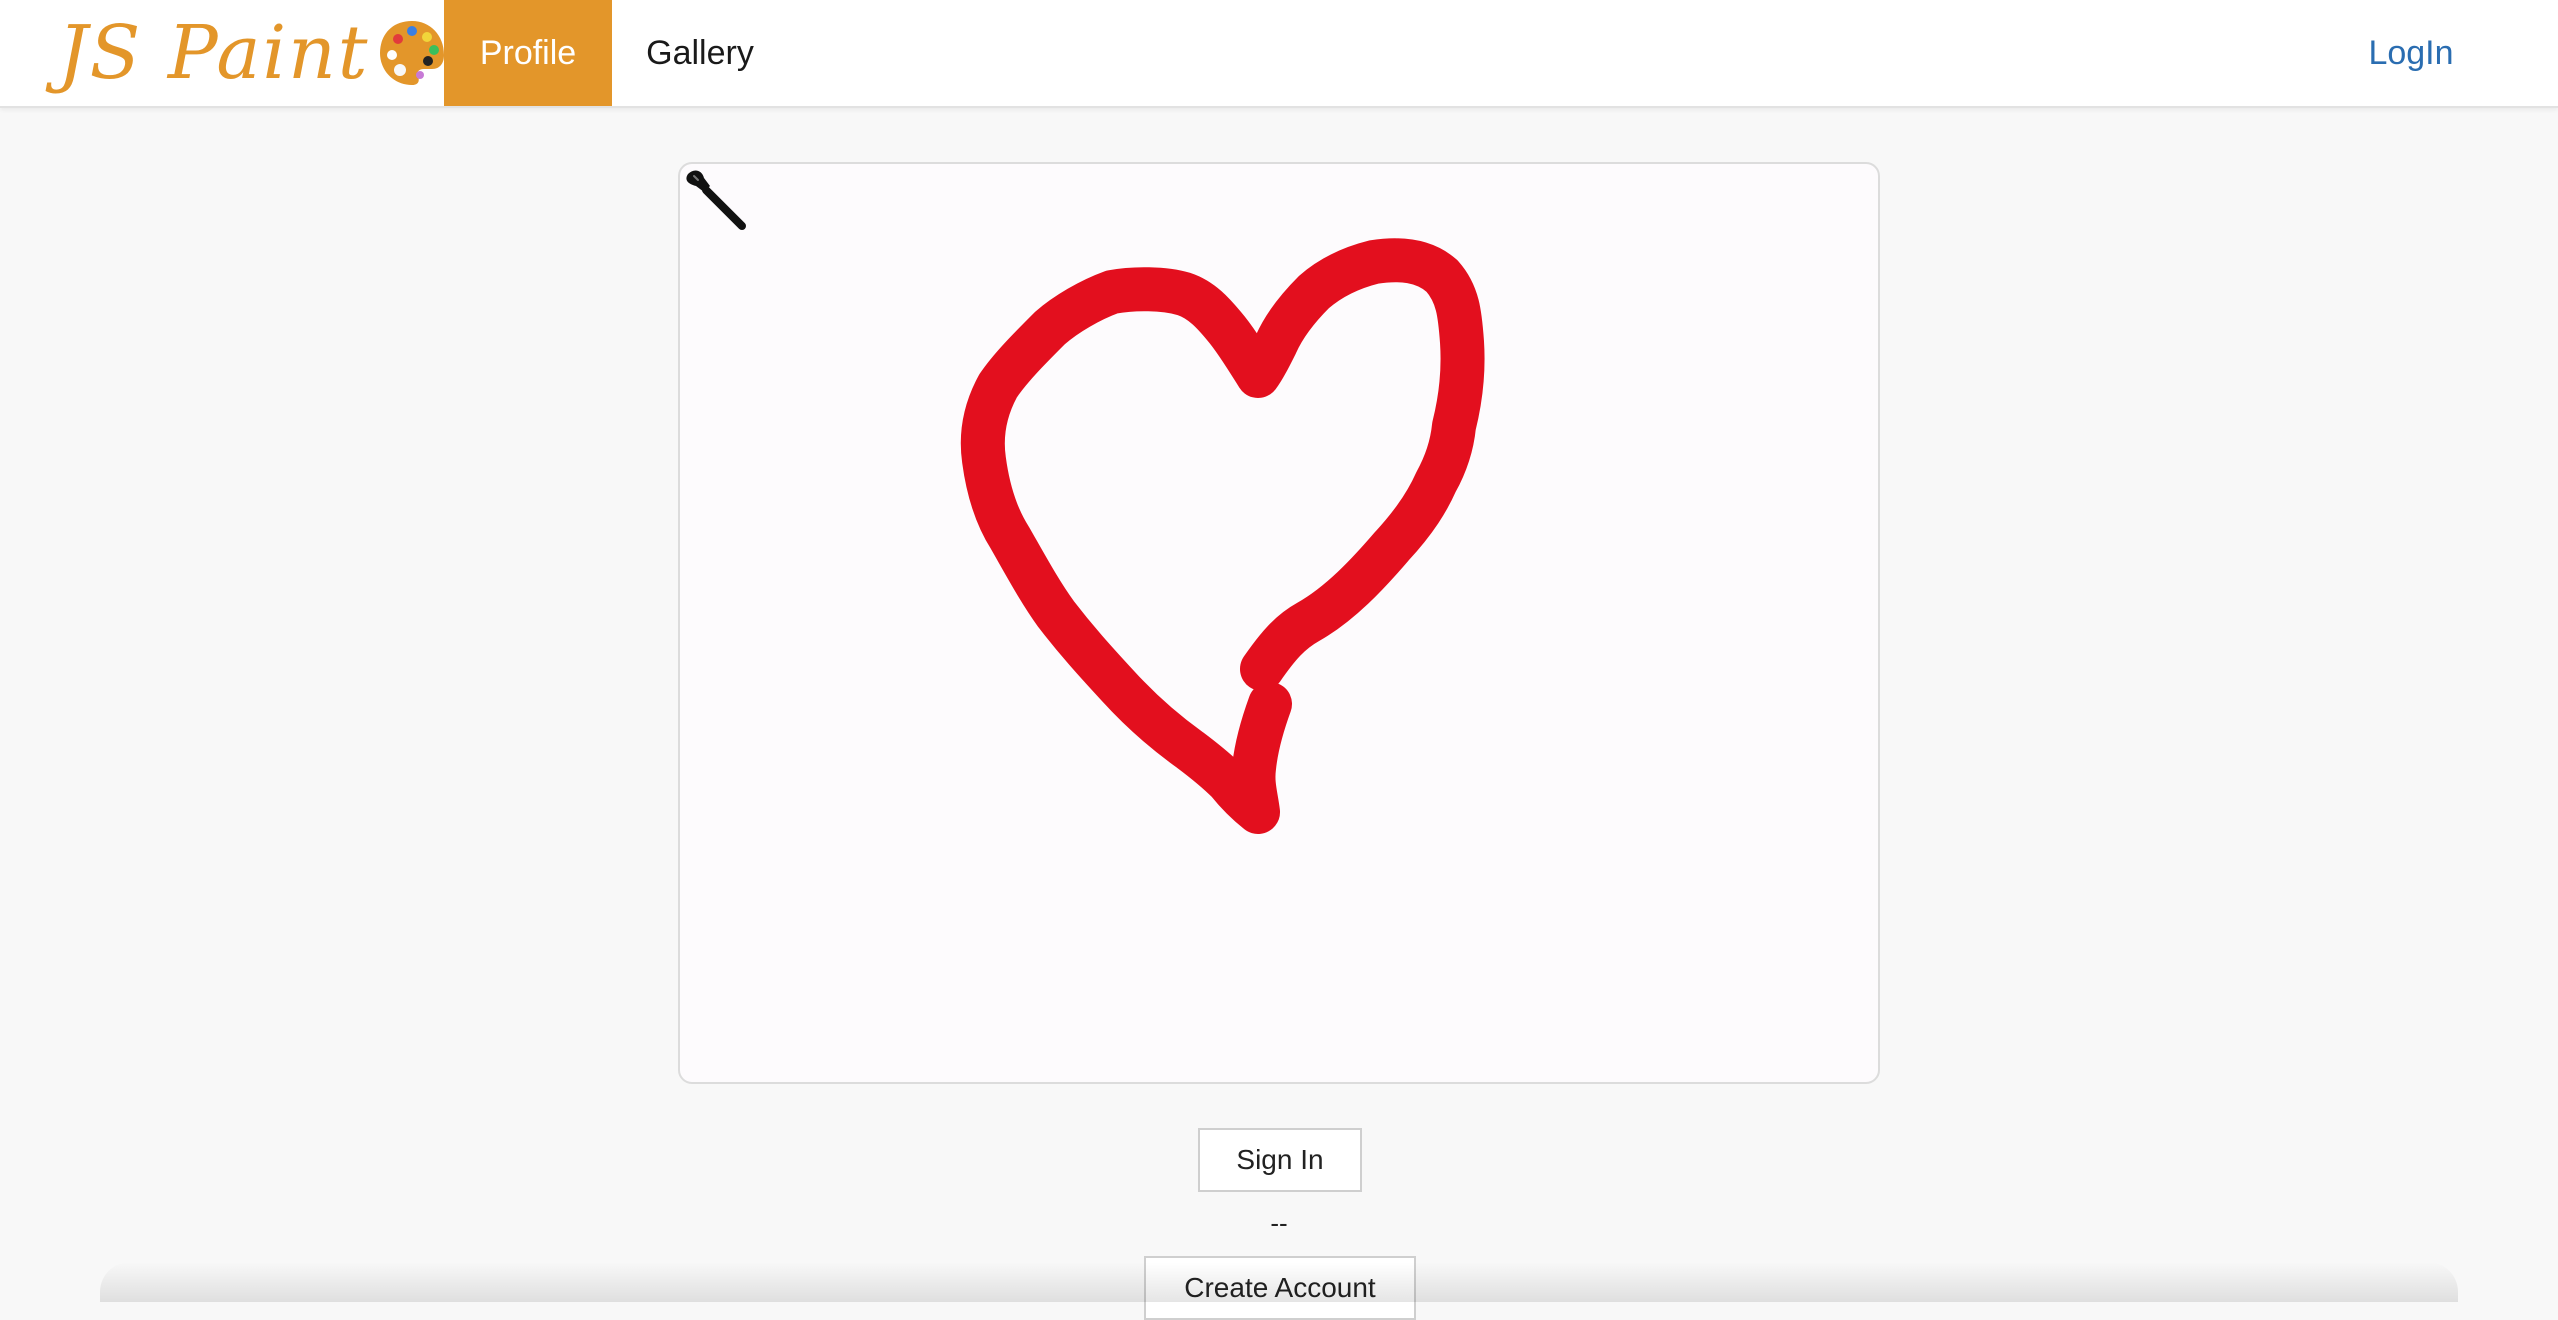  Describe the element at coordinates (1280, 1288) in the screenshot. I see `create-account-button: Create Account` at that location.